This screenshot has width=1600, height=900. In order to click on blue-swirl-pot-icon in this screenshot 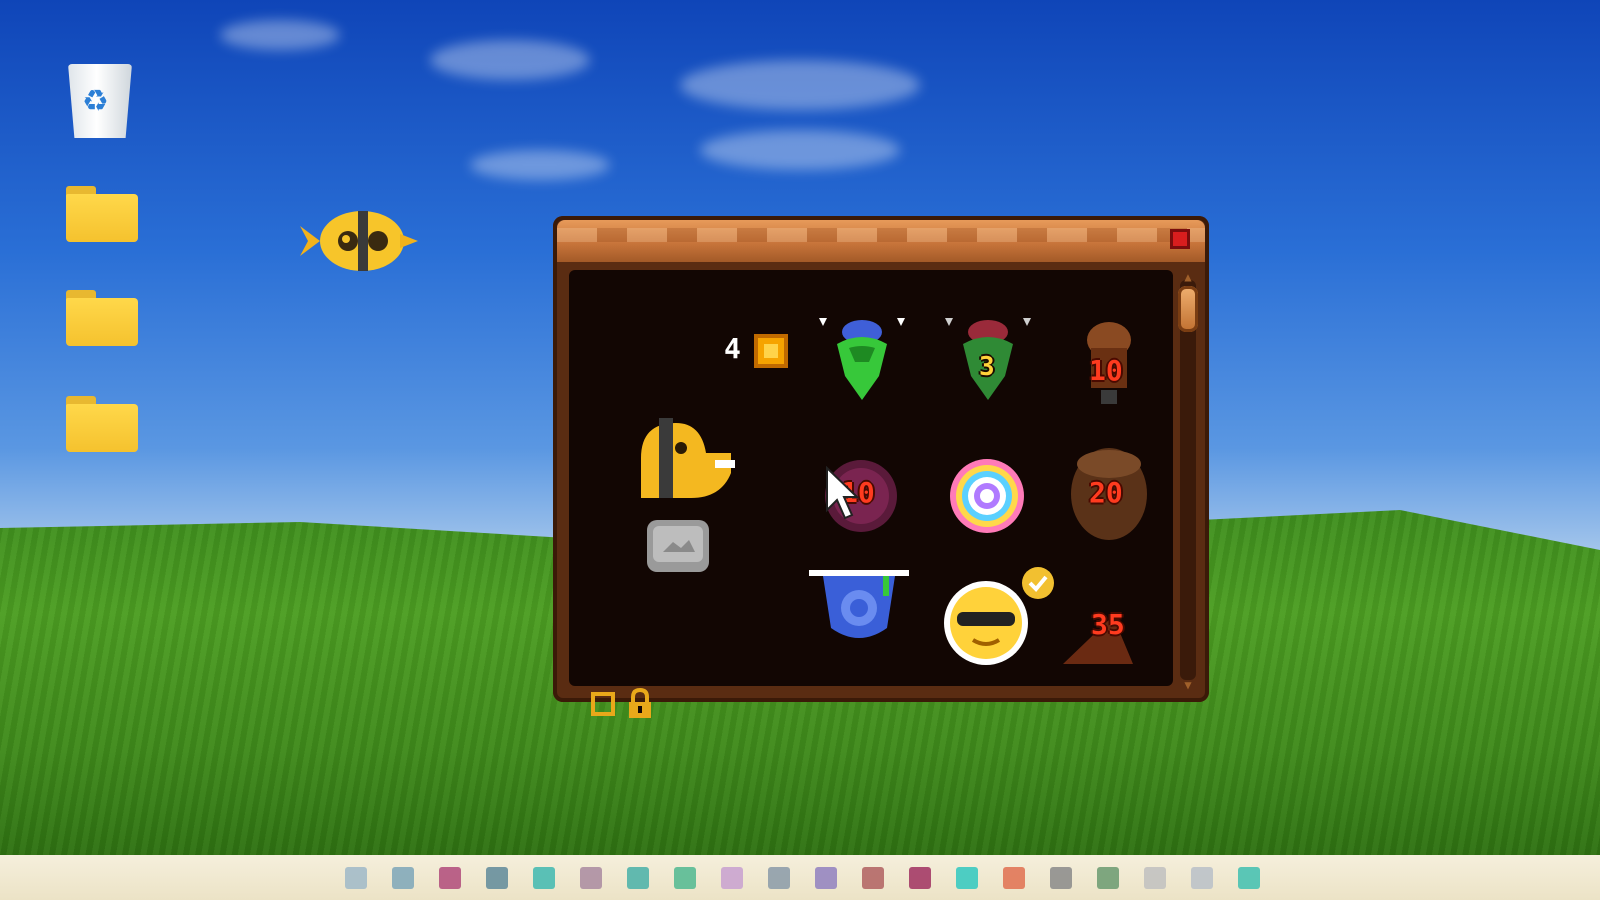, I will do `click(859, 608)`.